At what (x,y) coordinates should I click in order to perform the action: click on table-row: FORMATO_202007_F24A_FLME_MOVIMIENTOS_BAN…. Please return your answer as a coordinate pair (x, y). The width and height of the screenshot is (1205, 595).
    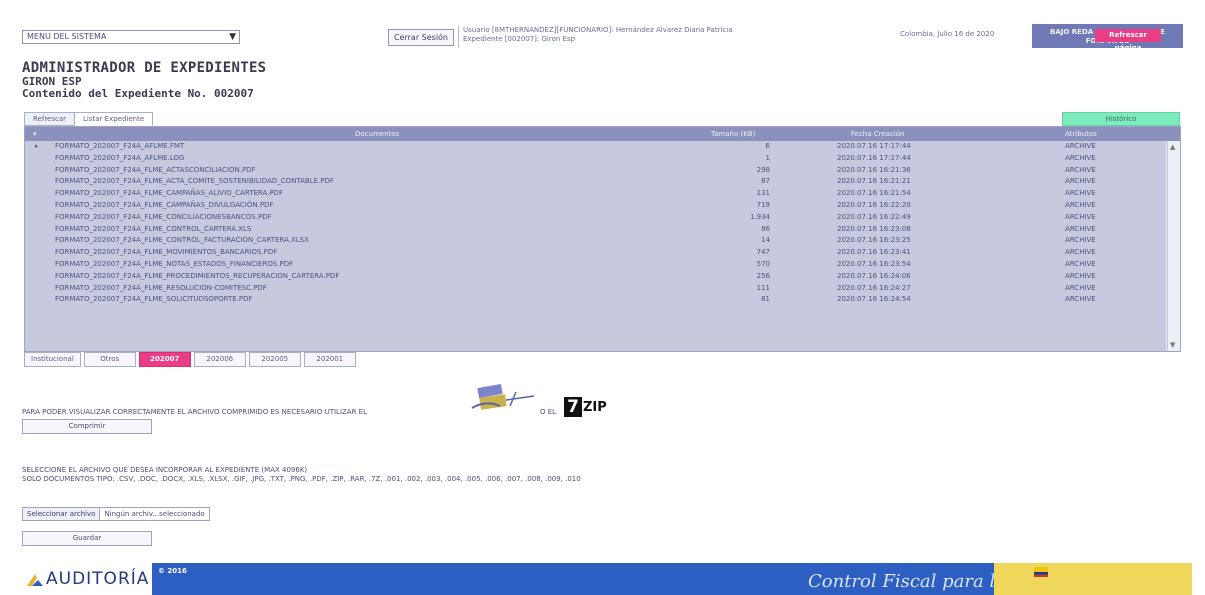
    Looking at the image, I should click on (595, 253).